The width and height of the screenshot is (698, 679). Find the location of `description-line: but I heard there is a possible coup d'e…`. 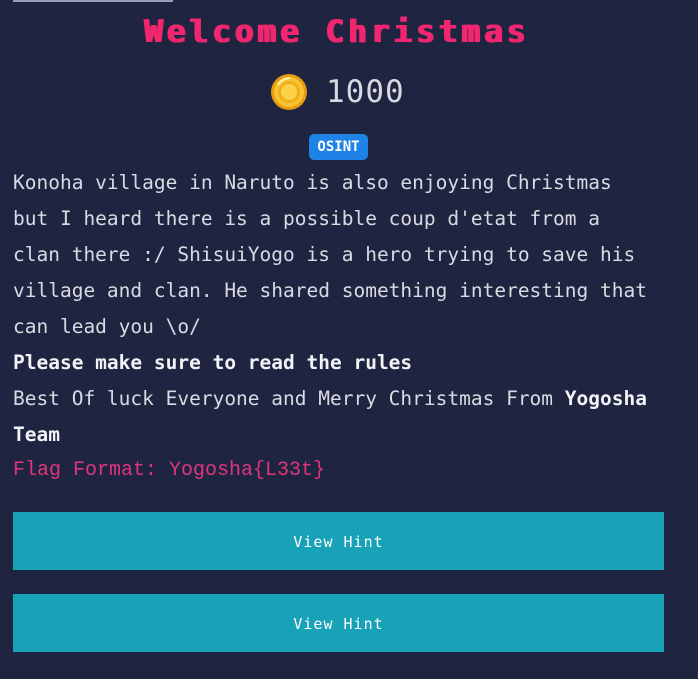

description-line: but I heard there is a possible coup d'e… is located at coordinates (306, 218).